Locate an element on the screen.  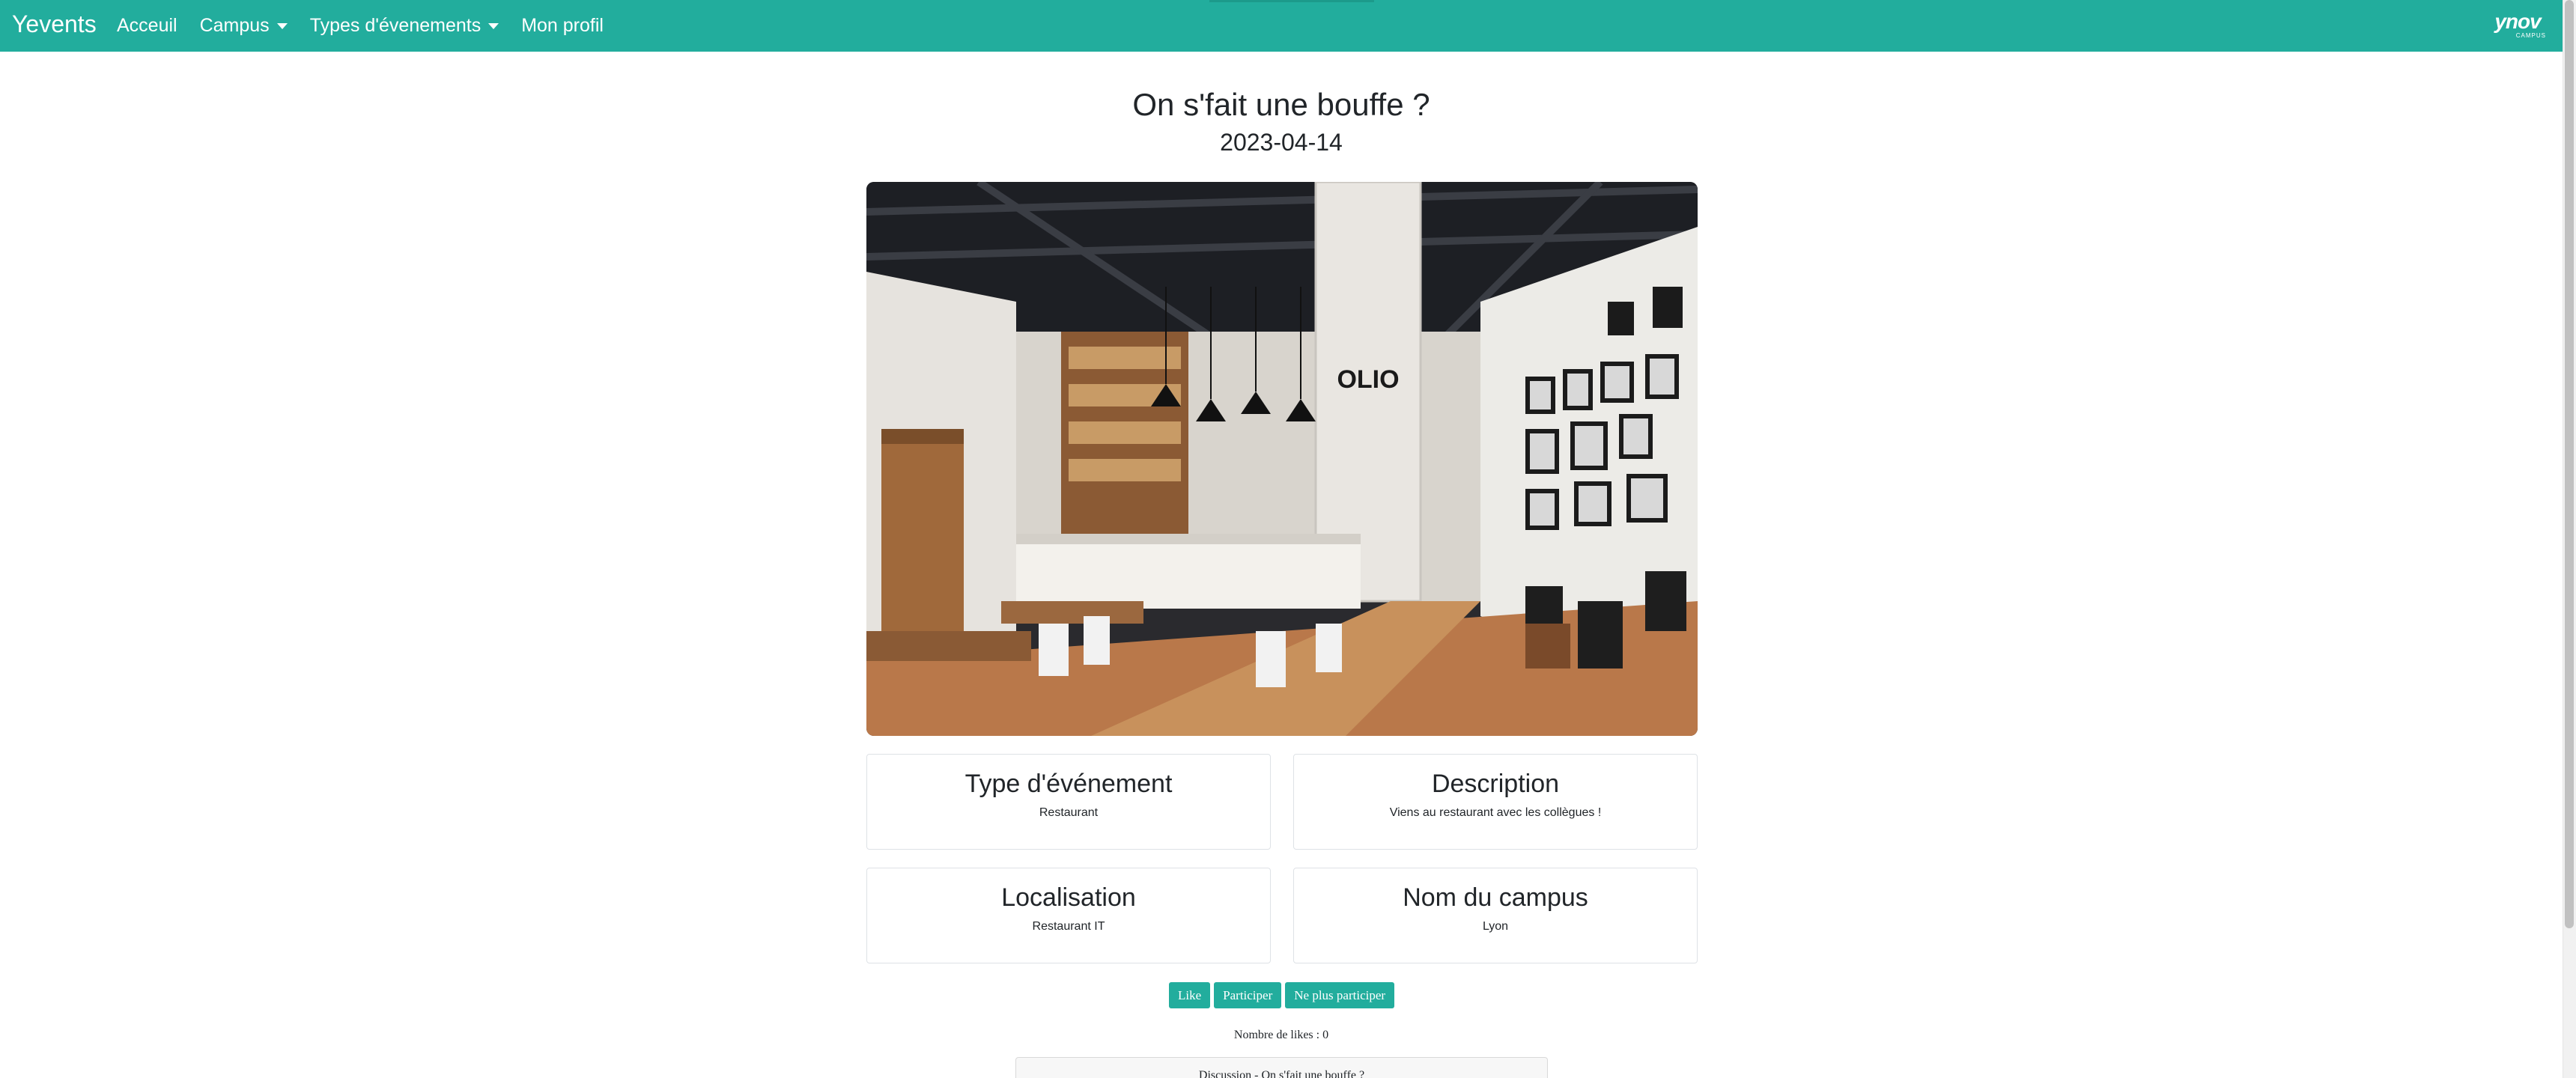
sign-olio: OLIO is located at coordinates (1368, 379).